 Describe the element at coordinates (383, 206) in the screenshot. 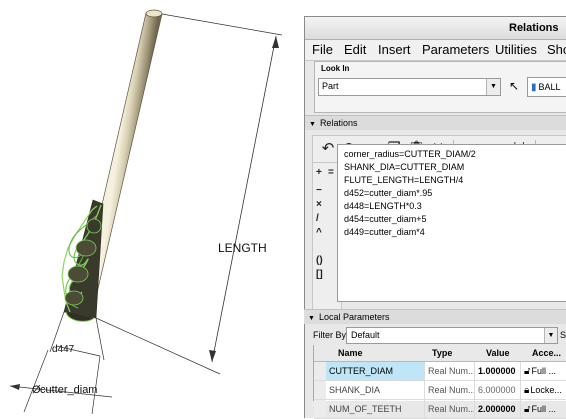

I see `relation-line: d448=LENGTH*0.3` at that location.